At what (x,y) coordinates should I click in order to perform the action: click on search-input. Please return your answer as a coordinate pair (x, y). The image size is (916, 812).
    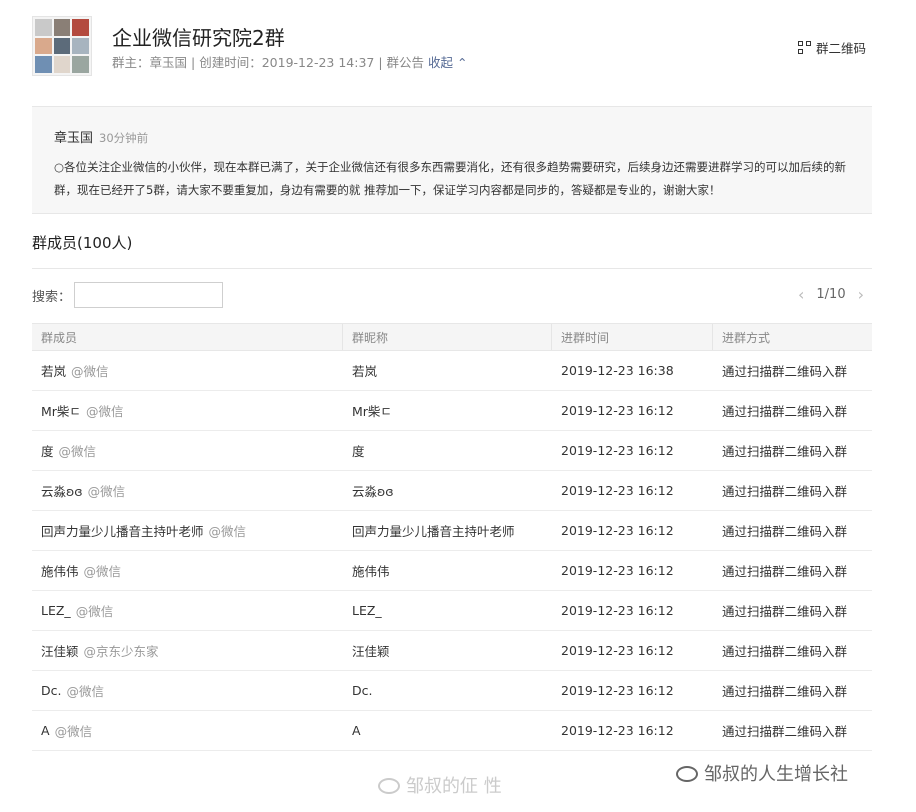
    Looking at the image, I should click on (148, 295).